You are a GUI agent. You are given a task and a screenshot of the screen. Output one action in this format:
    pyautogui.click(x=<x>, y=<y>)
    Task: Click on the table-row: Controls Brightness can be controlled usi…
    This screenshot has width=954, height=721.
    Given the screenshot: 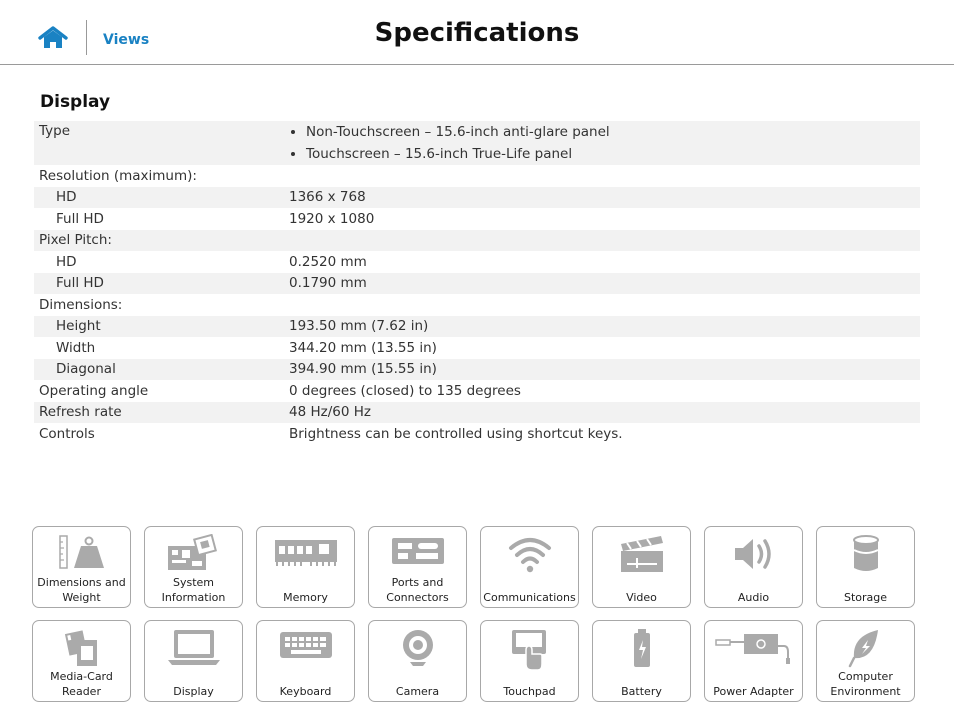 What is the action you would take?
    pyautogui.click(x=477, y=434)
    